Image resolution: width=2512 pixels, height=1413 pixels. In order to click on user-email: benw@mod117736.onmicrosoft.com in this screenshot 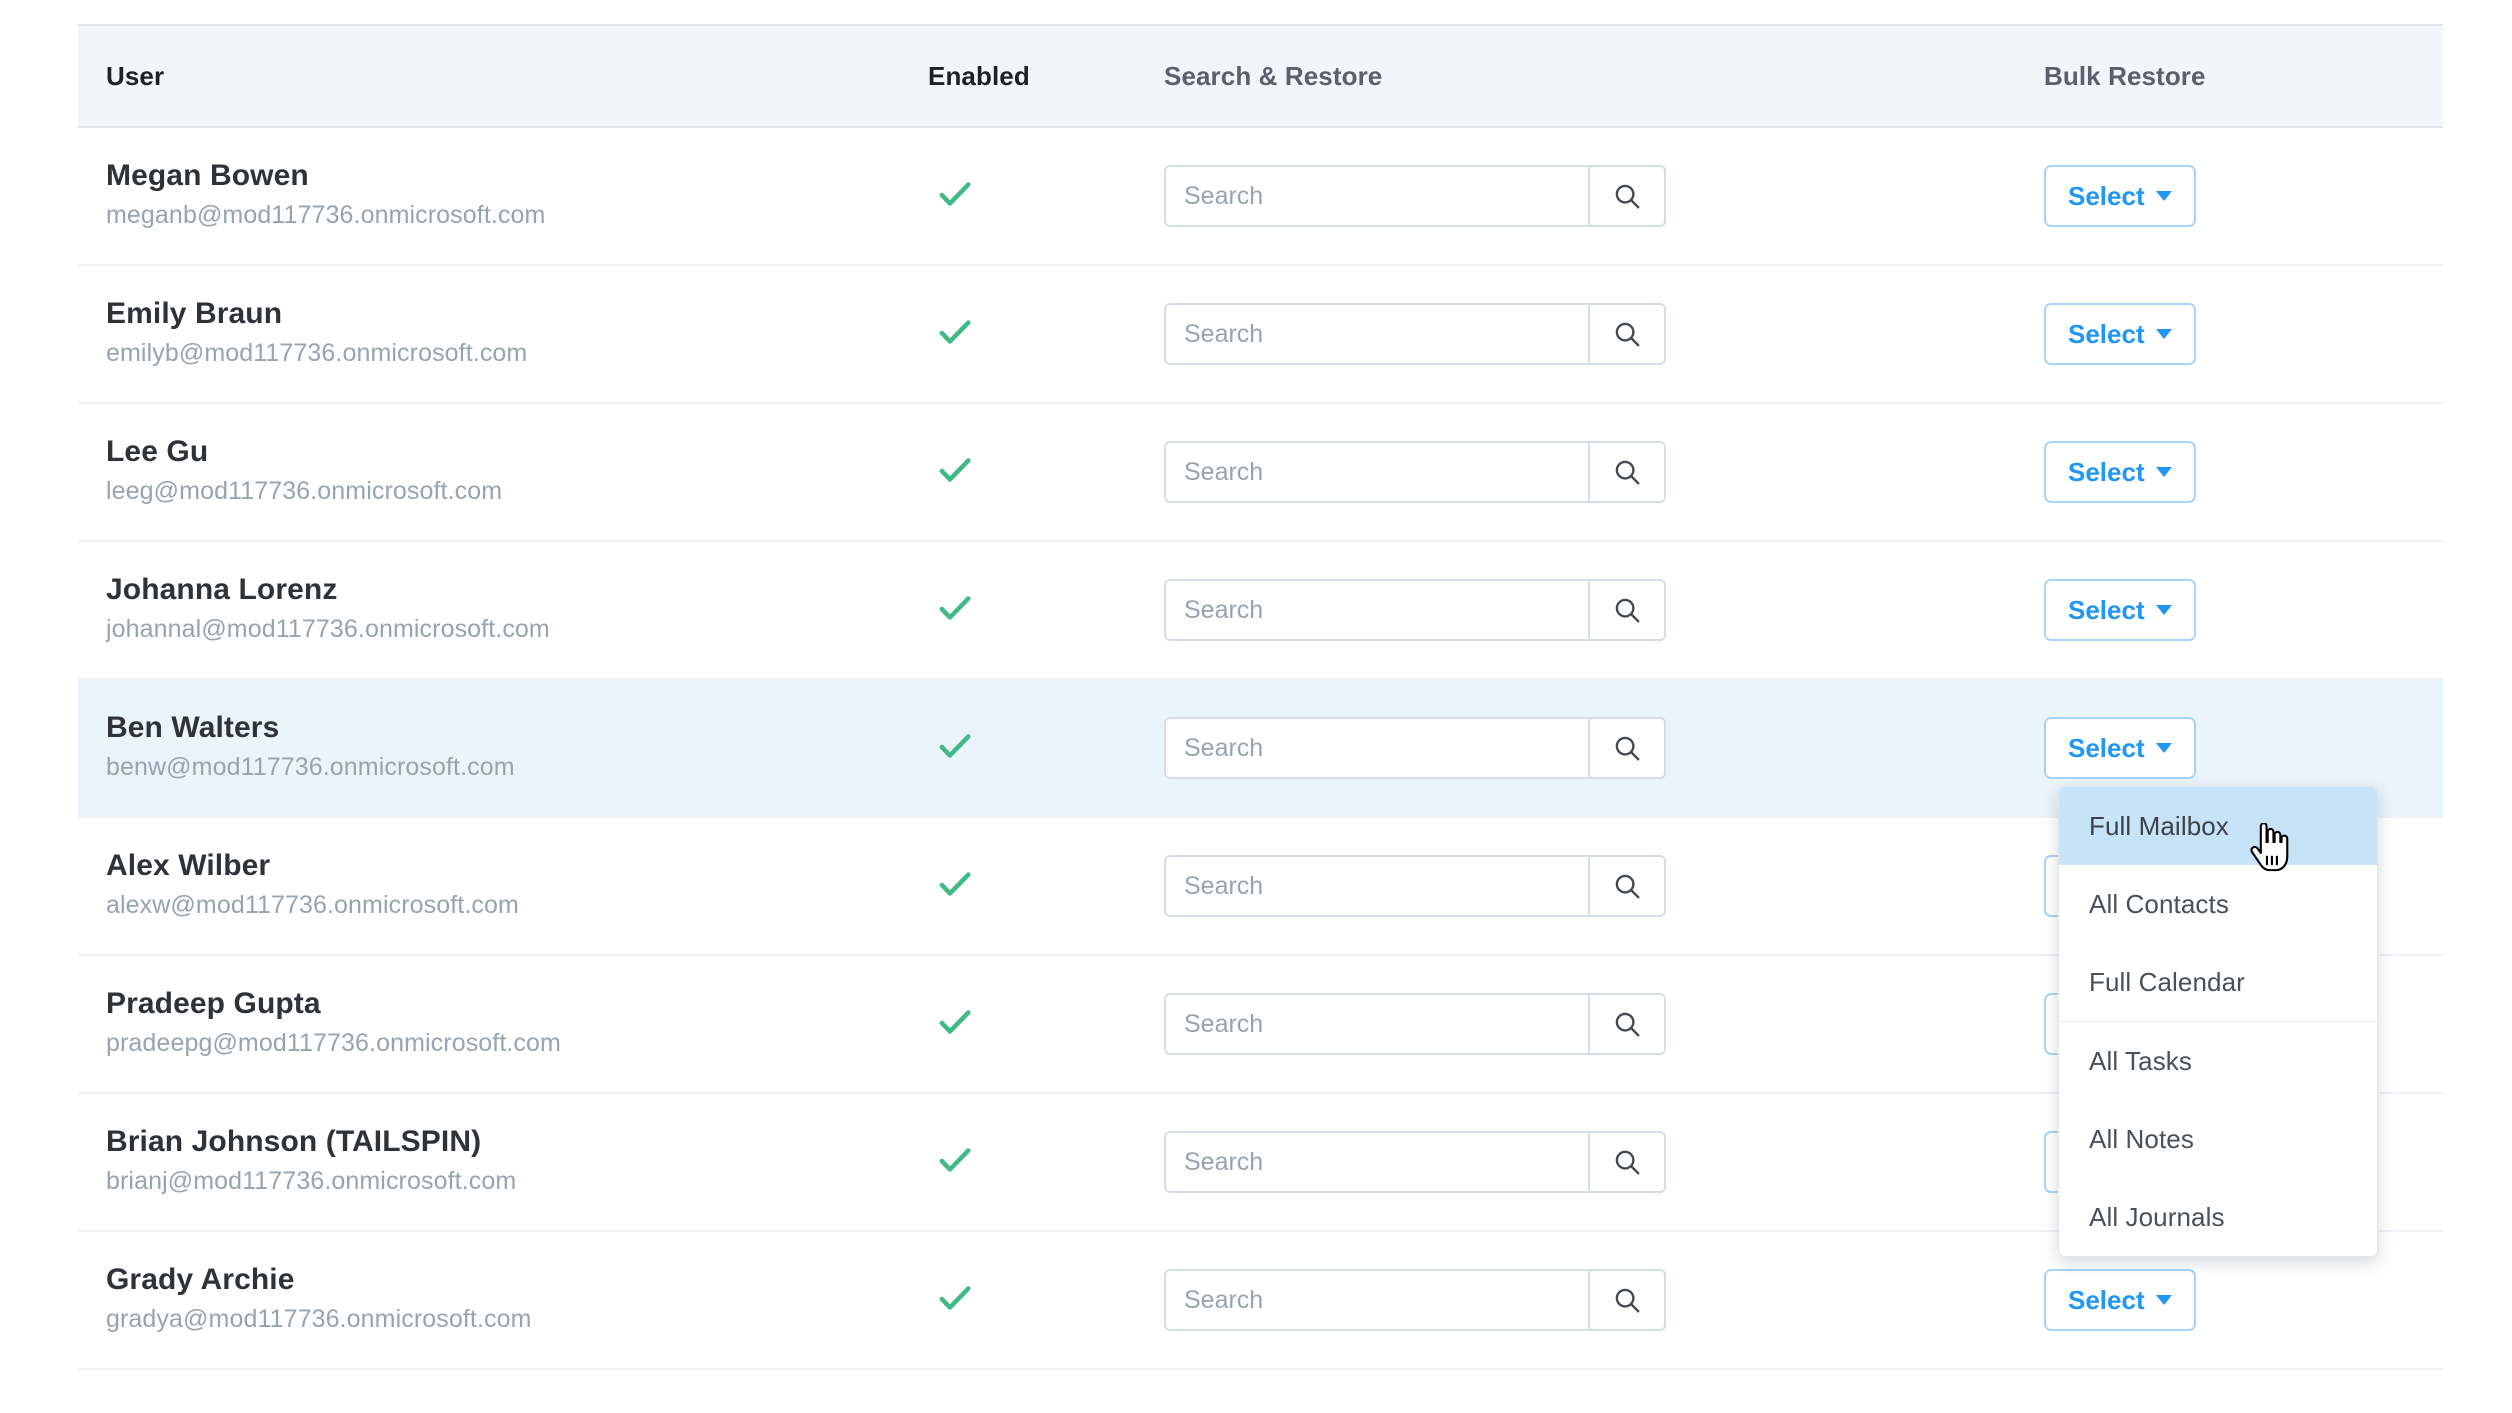, I will do `click(310, 766)`.